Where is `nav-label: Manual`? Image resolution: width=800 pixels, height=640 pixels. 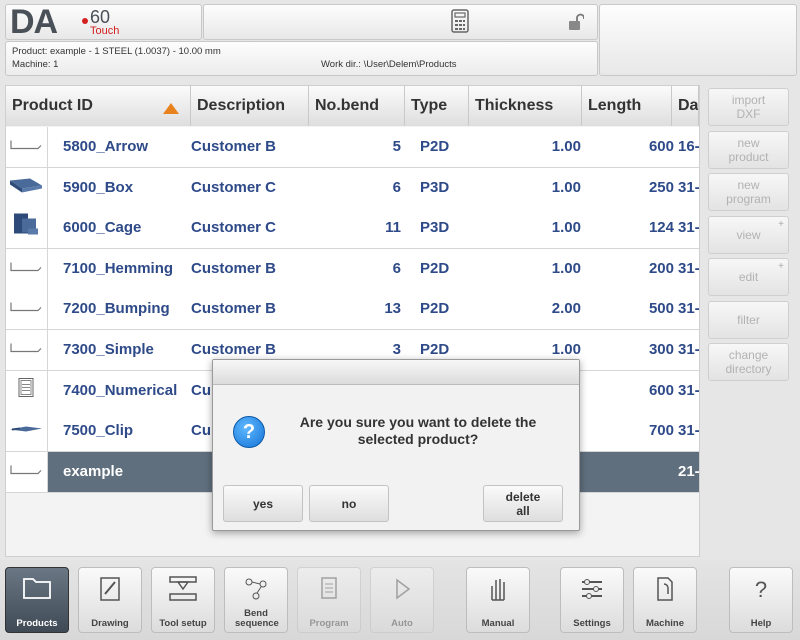
nav-label: Manual is located at coordinates (498, 623).